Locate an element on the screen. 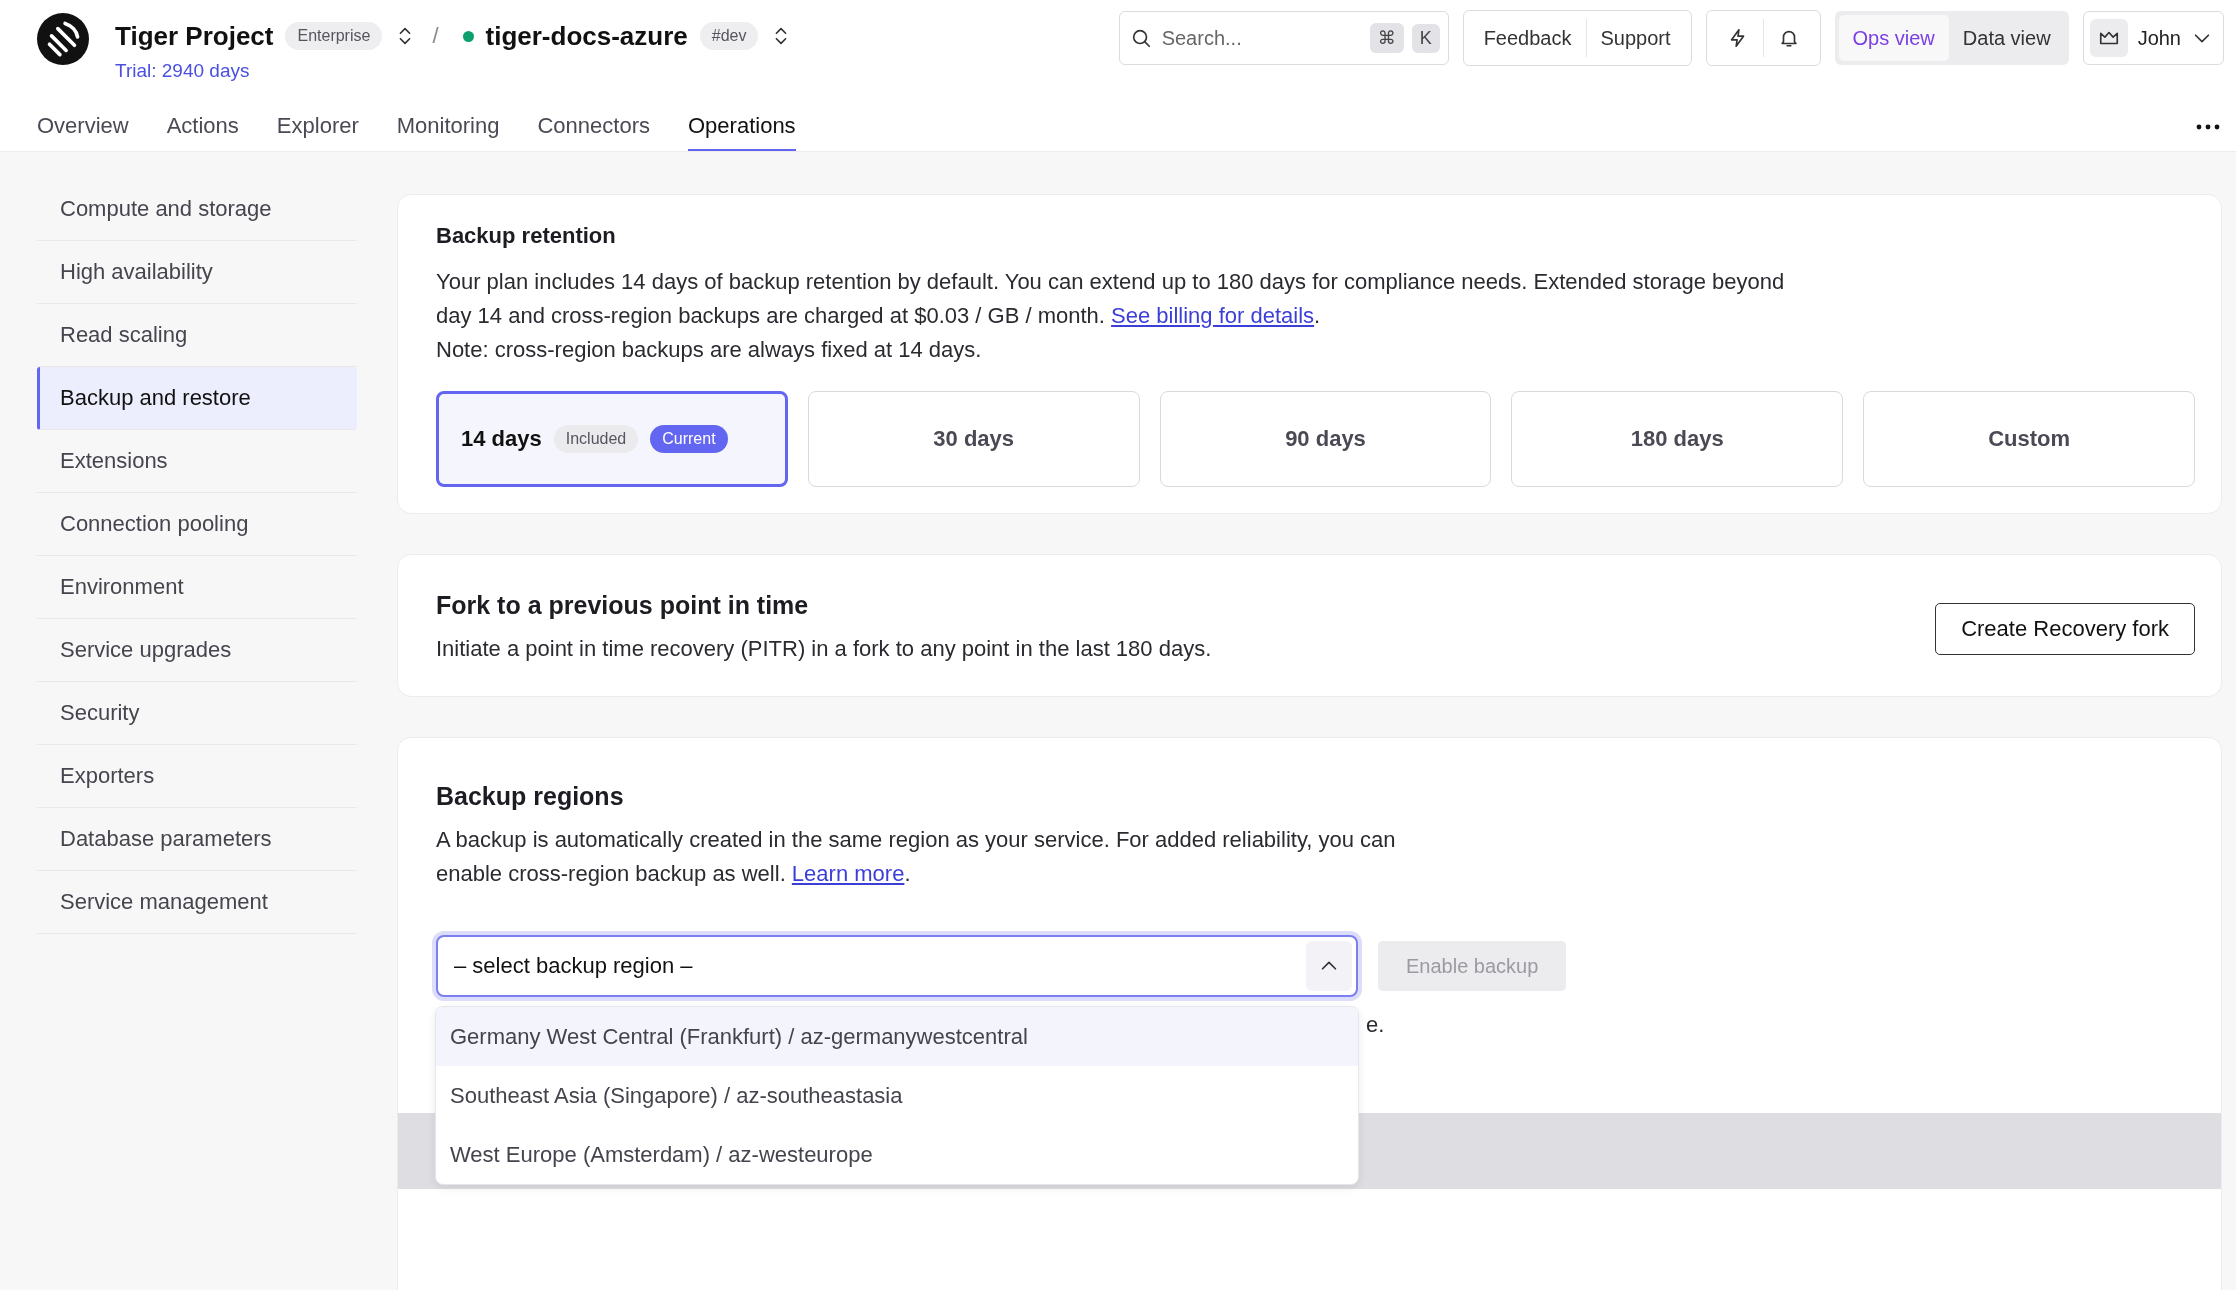  retention-option: 90 days is located at coordinates (1325, 439).